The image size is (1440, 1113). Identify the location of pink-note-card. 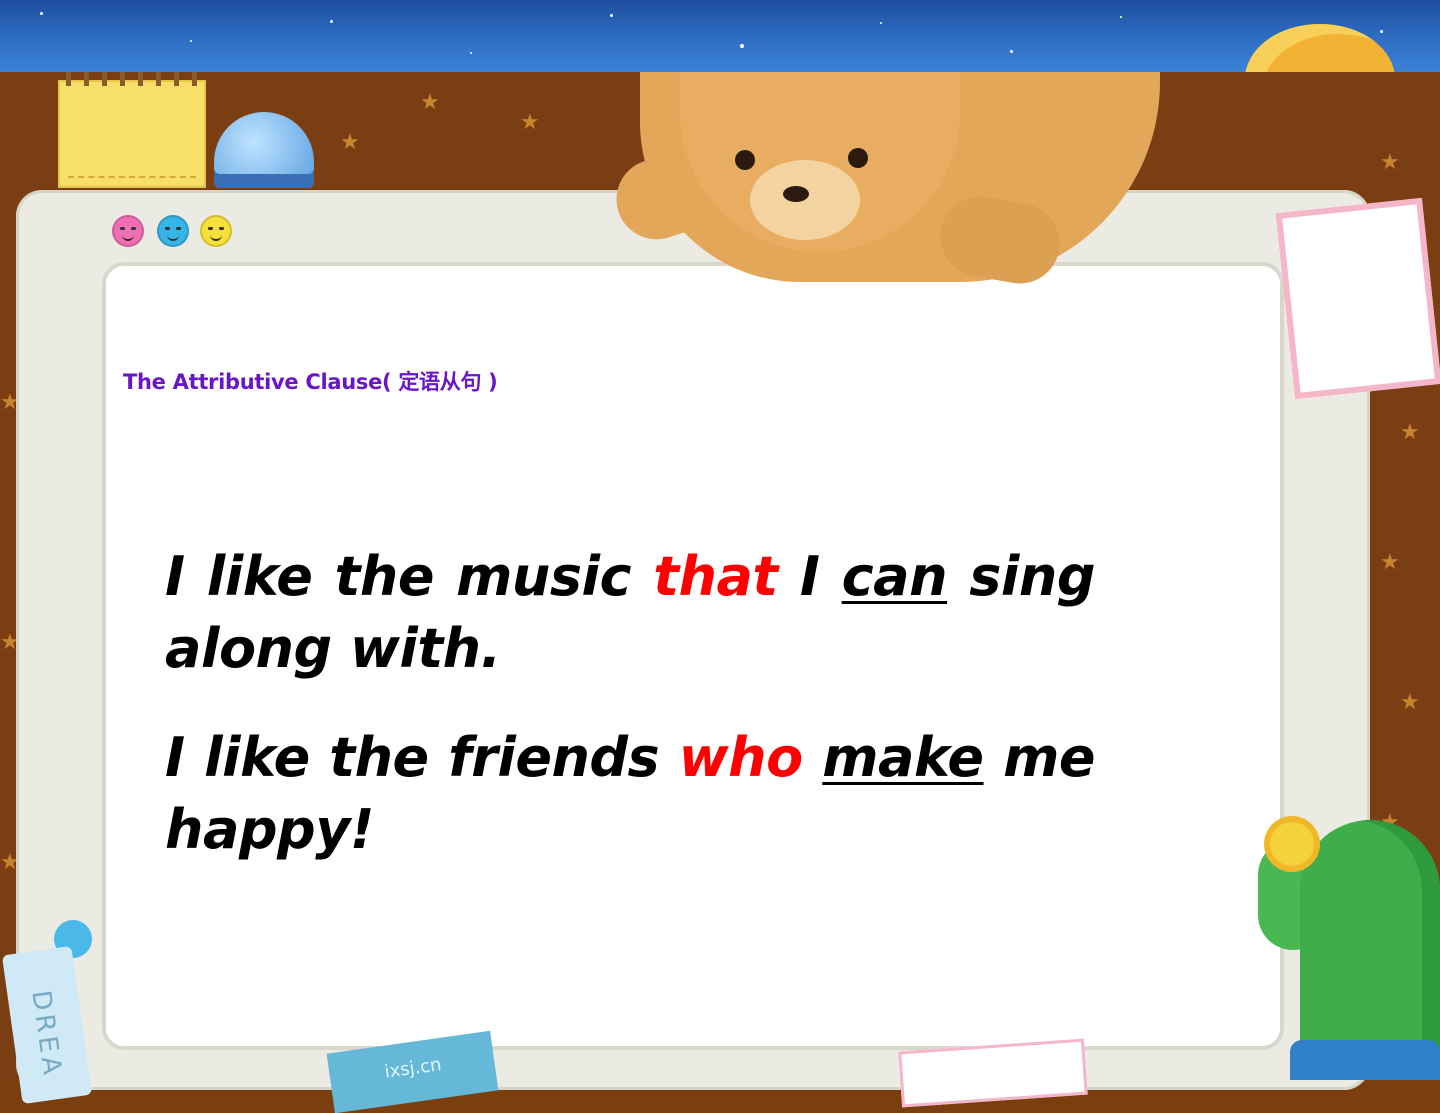
(1357, 298).